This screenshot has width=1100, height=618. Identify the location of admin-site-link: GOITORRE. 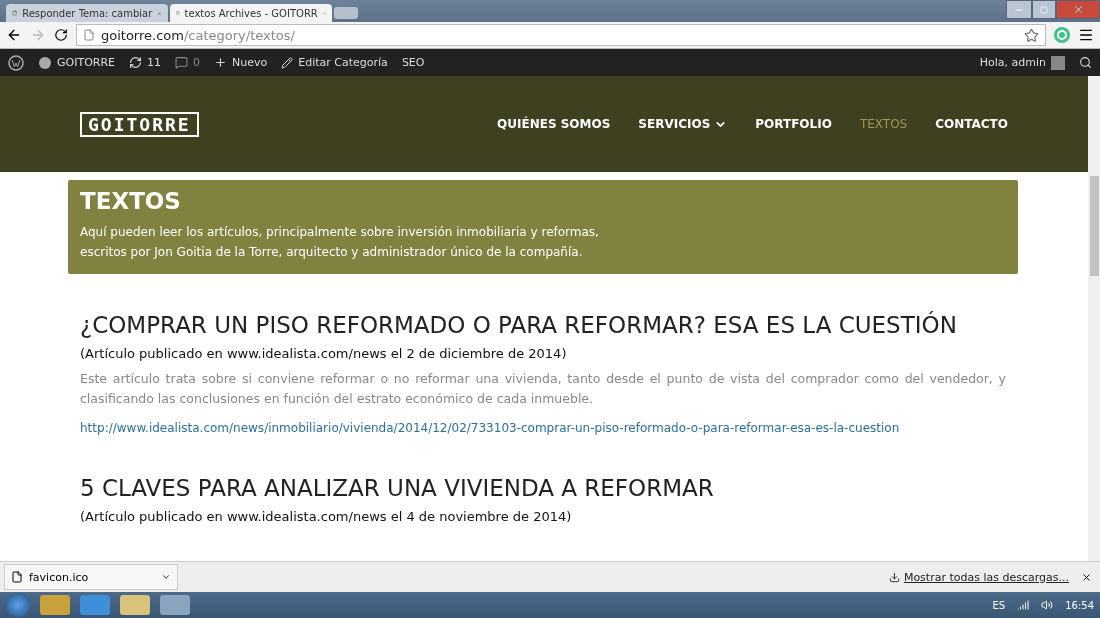
(77, 62).